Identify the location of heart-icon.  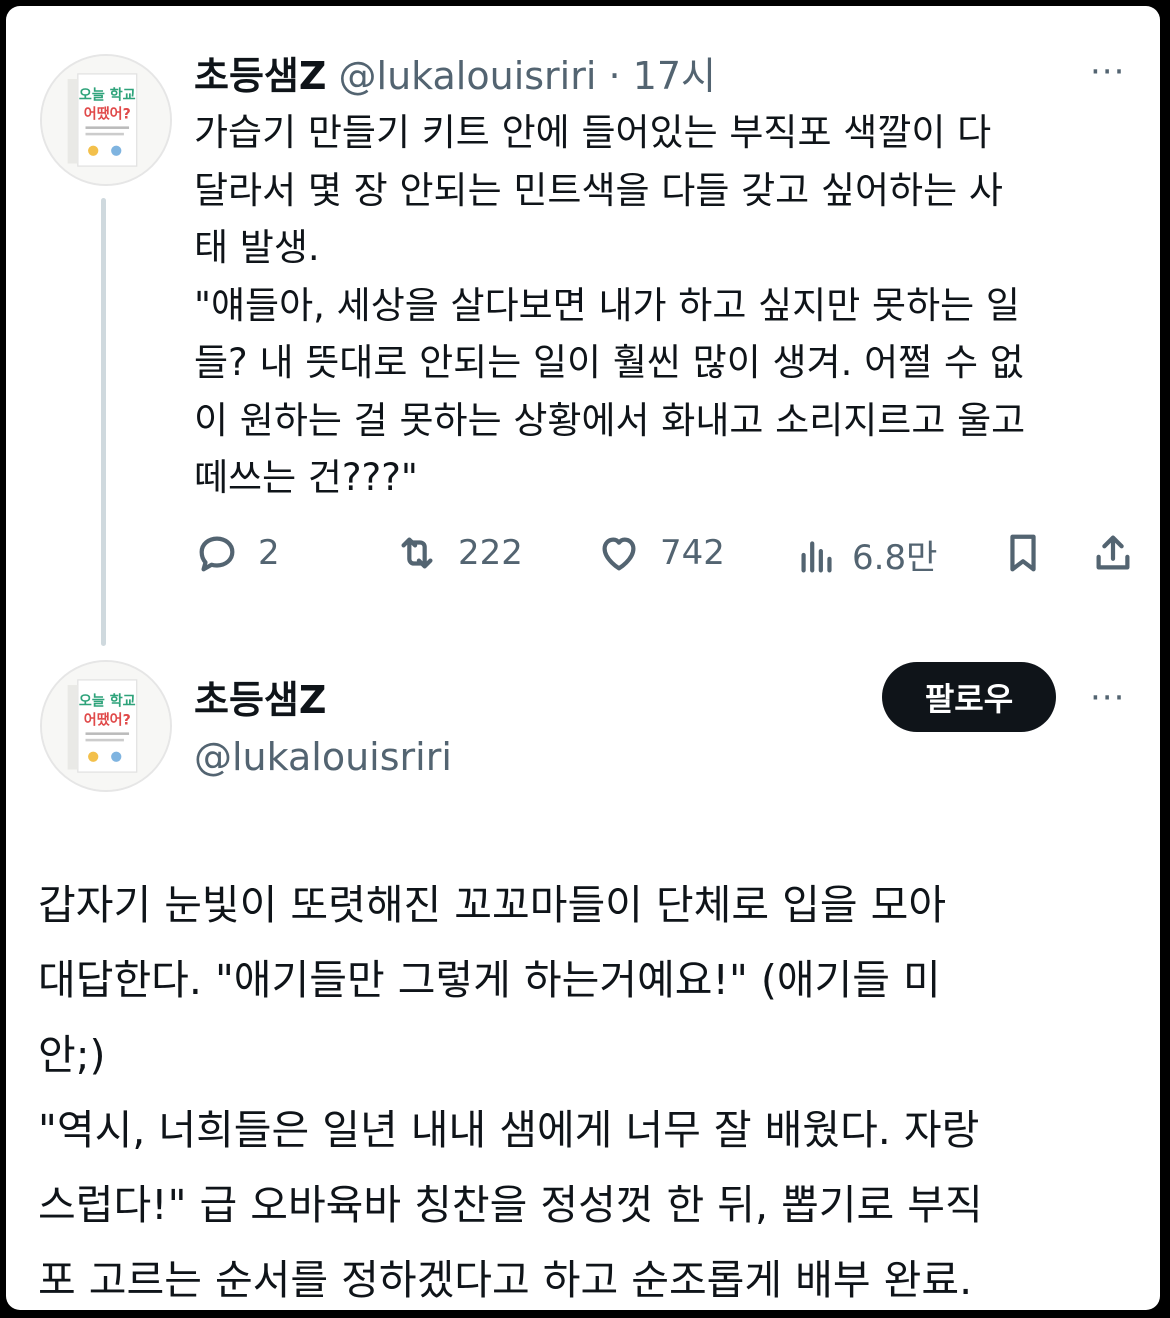
(619, 554).